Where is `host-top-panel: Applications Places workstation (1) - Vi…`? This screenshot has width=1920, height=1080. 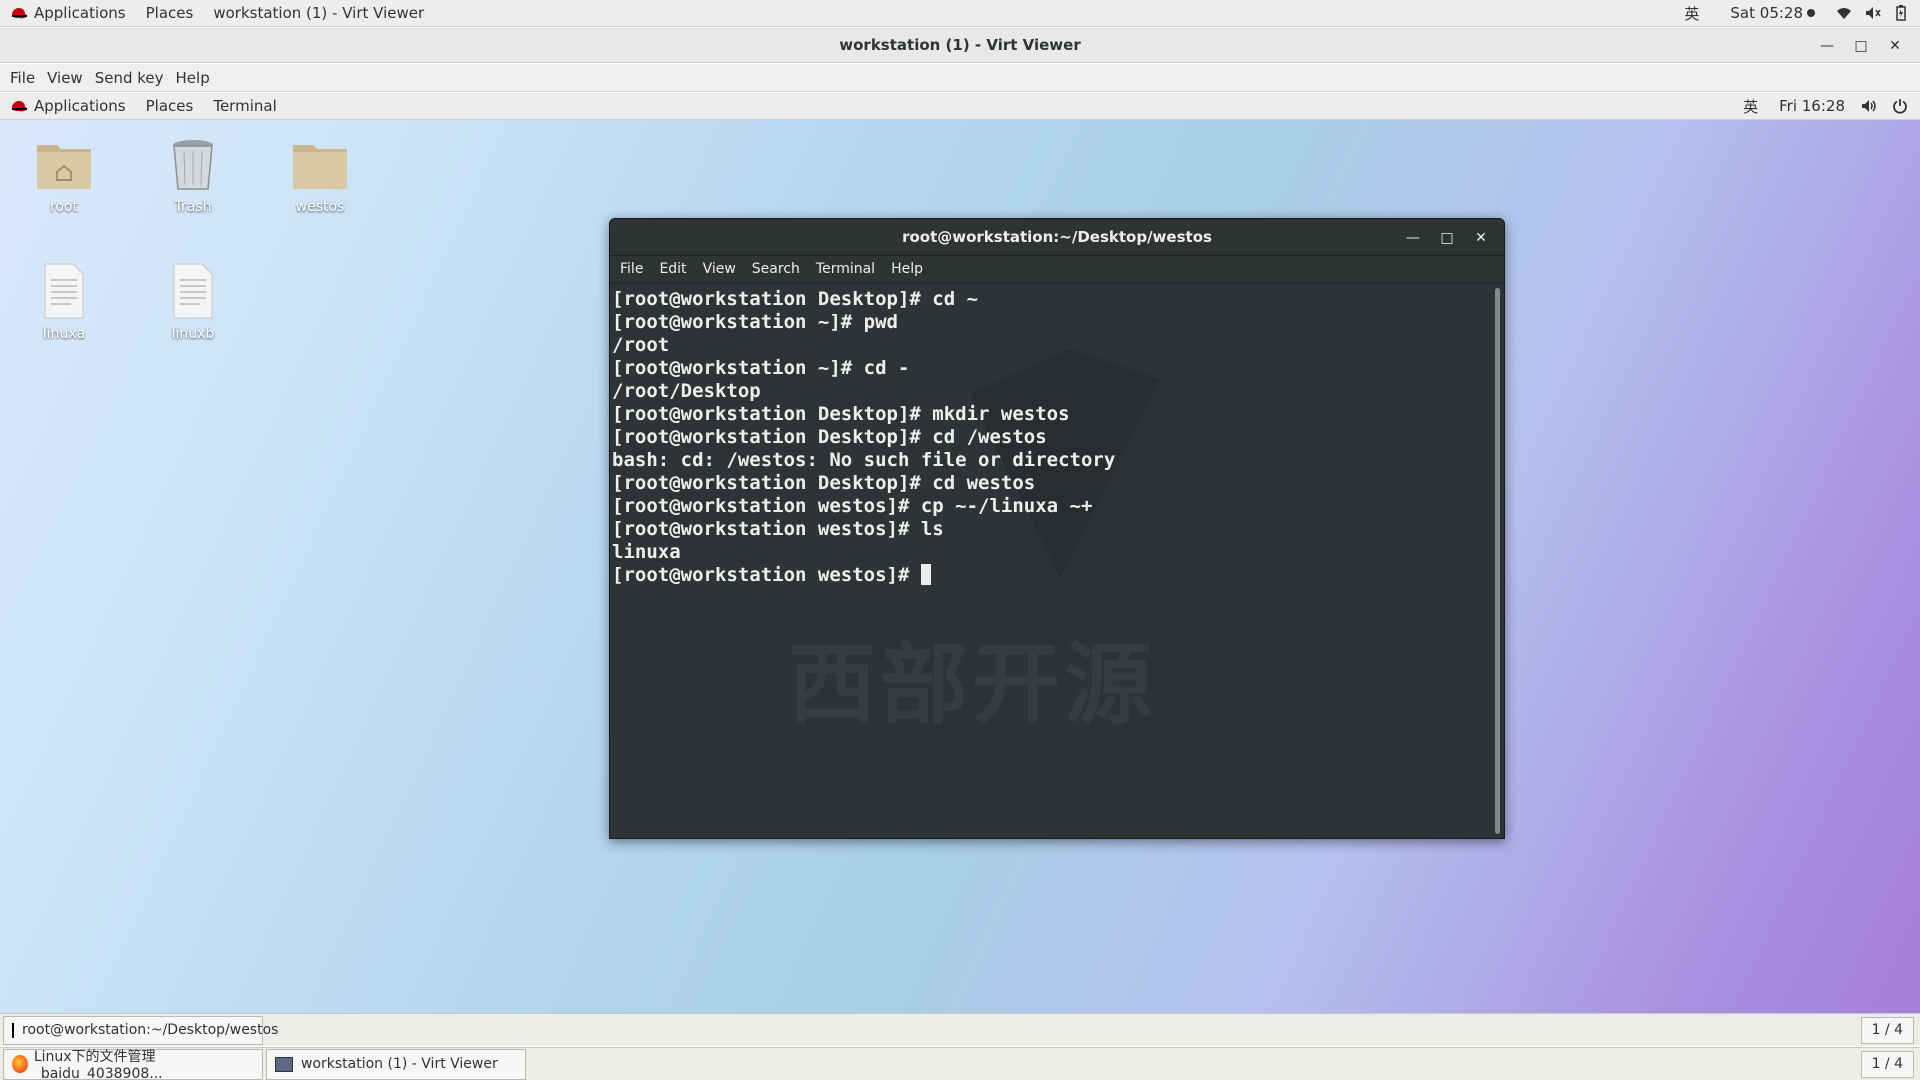 host-top-panel: Applications Places workstation (1) - Vi… is located at coordinates (960, 13).